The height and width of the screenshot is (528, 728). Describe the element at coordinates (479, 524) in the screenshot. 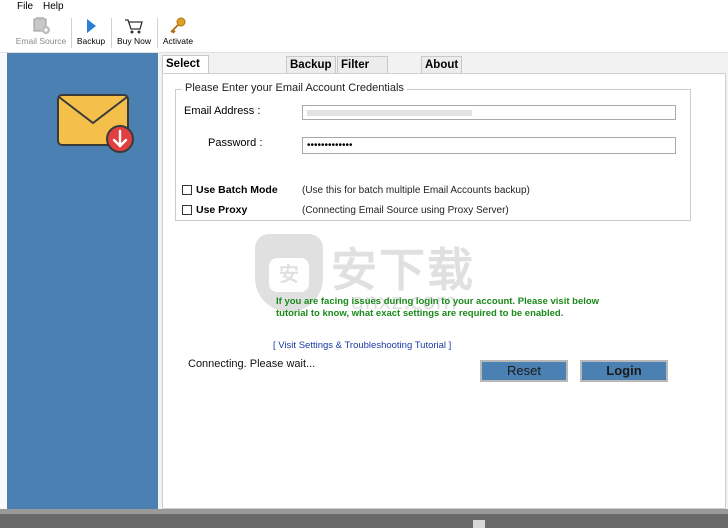

I see `status-bar-marker` at that location.